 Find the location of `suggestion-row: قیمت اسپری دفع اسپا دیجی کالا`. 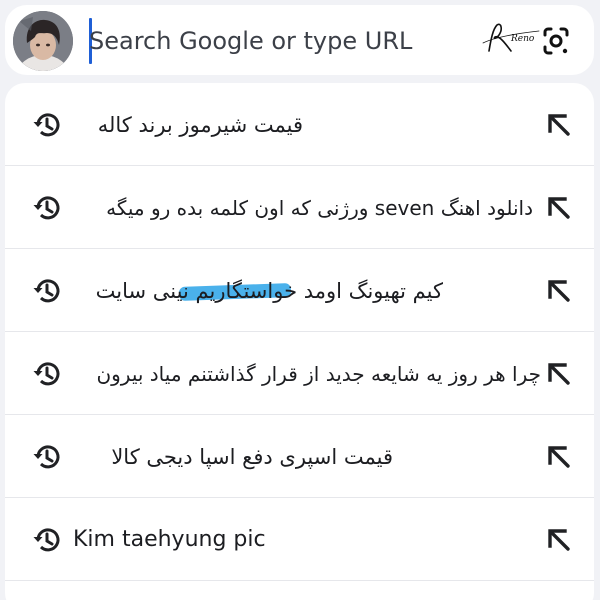

suggestion-row: قیمت اسپری دفع اسپا دیجی کالا is located at coordinates (299, 456).